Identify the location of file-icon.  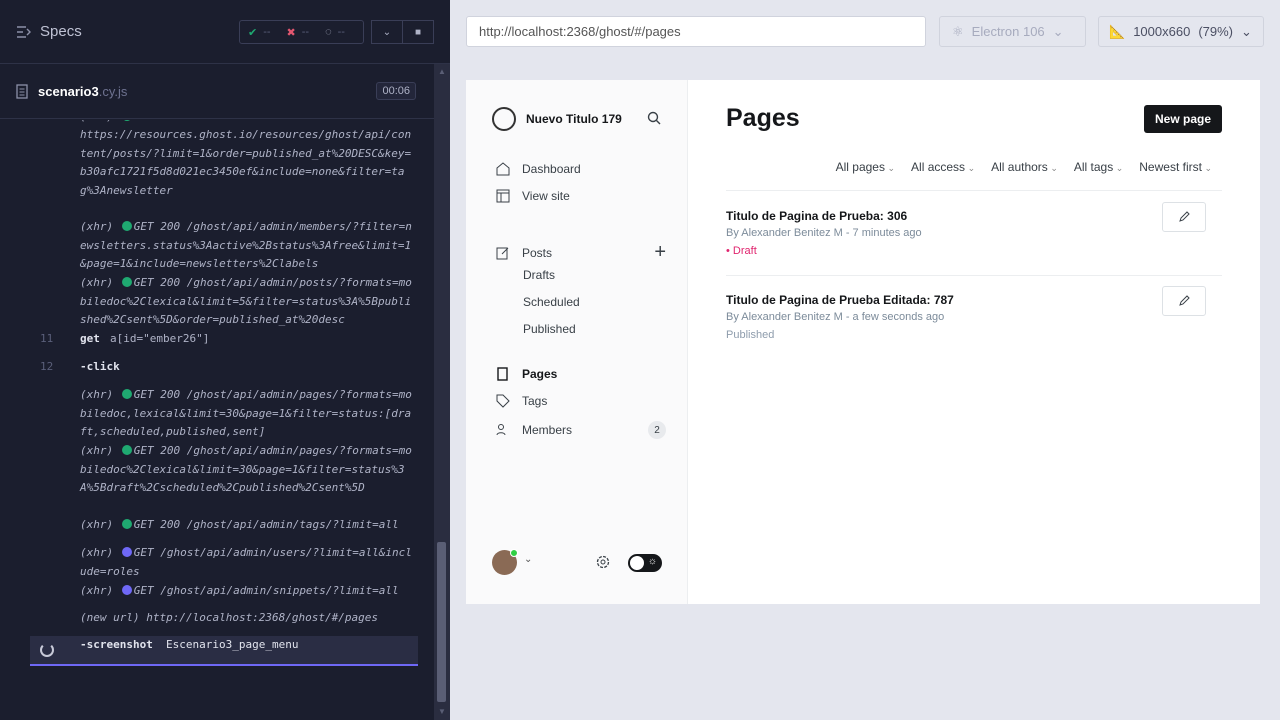
(22, 91).